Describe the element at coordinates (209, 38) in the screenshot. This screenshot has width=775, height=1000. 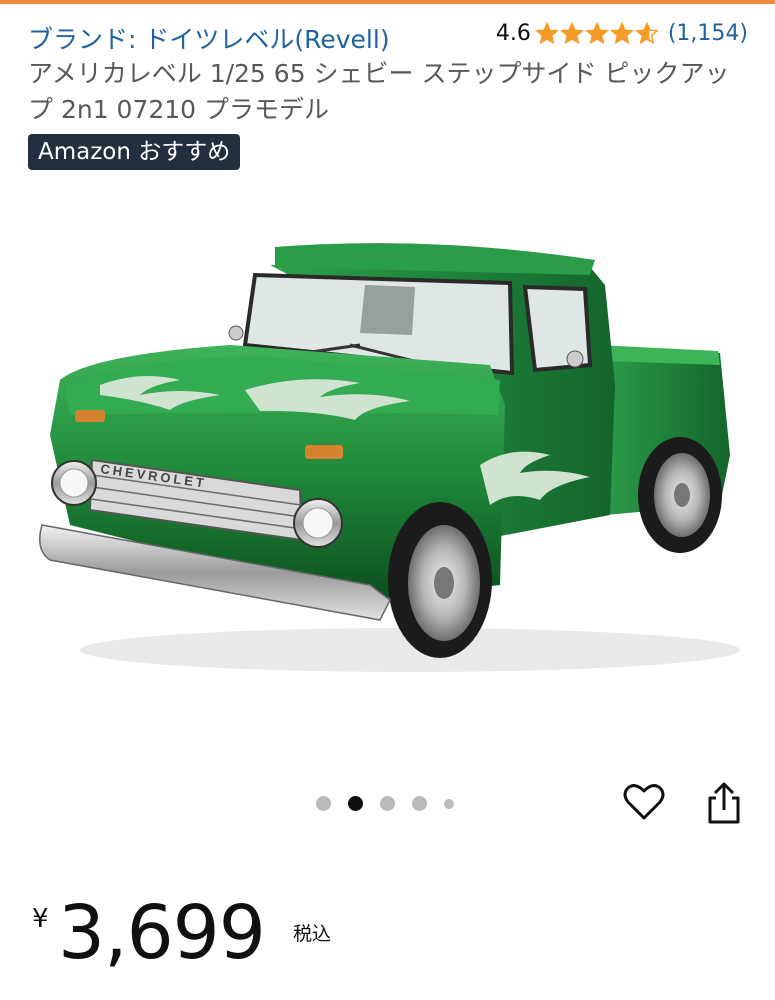
I see `brand-link: ブランド: ドイツレベル(Revell)` at that location.